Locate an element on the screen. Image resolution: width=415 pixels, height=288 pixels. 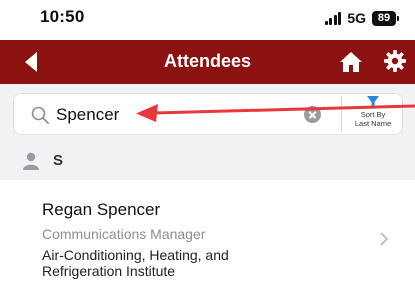
battery-icon: 89 is located at coordinates (385, 18).